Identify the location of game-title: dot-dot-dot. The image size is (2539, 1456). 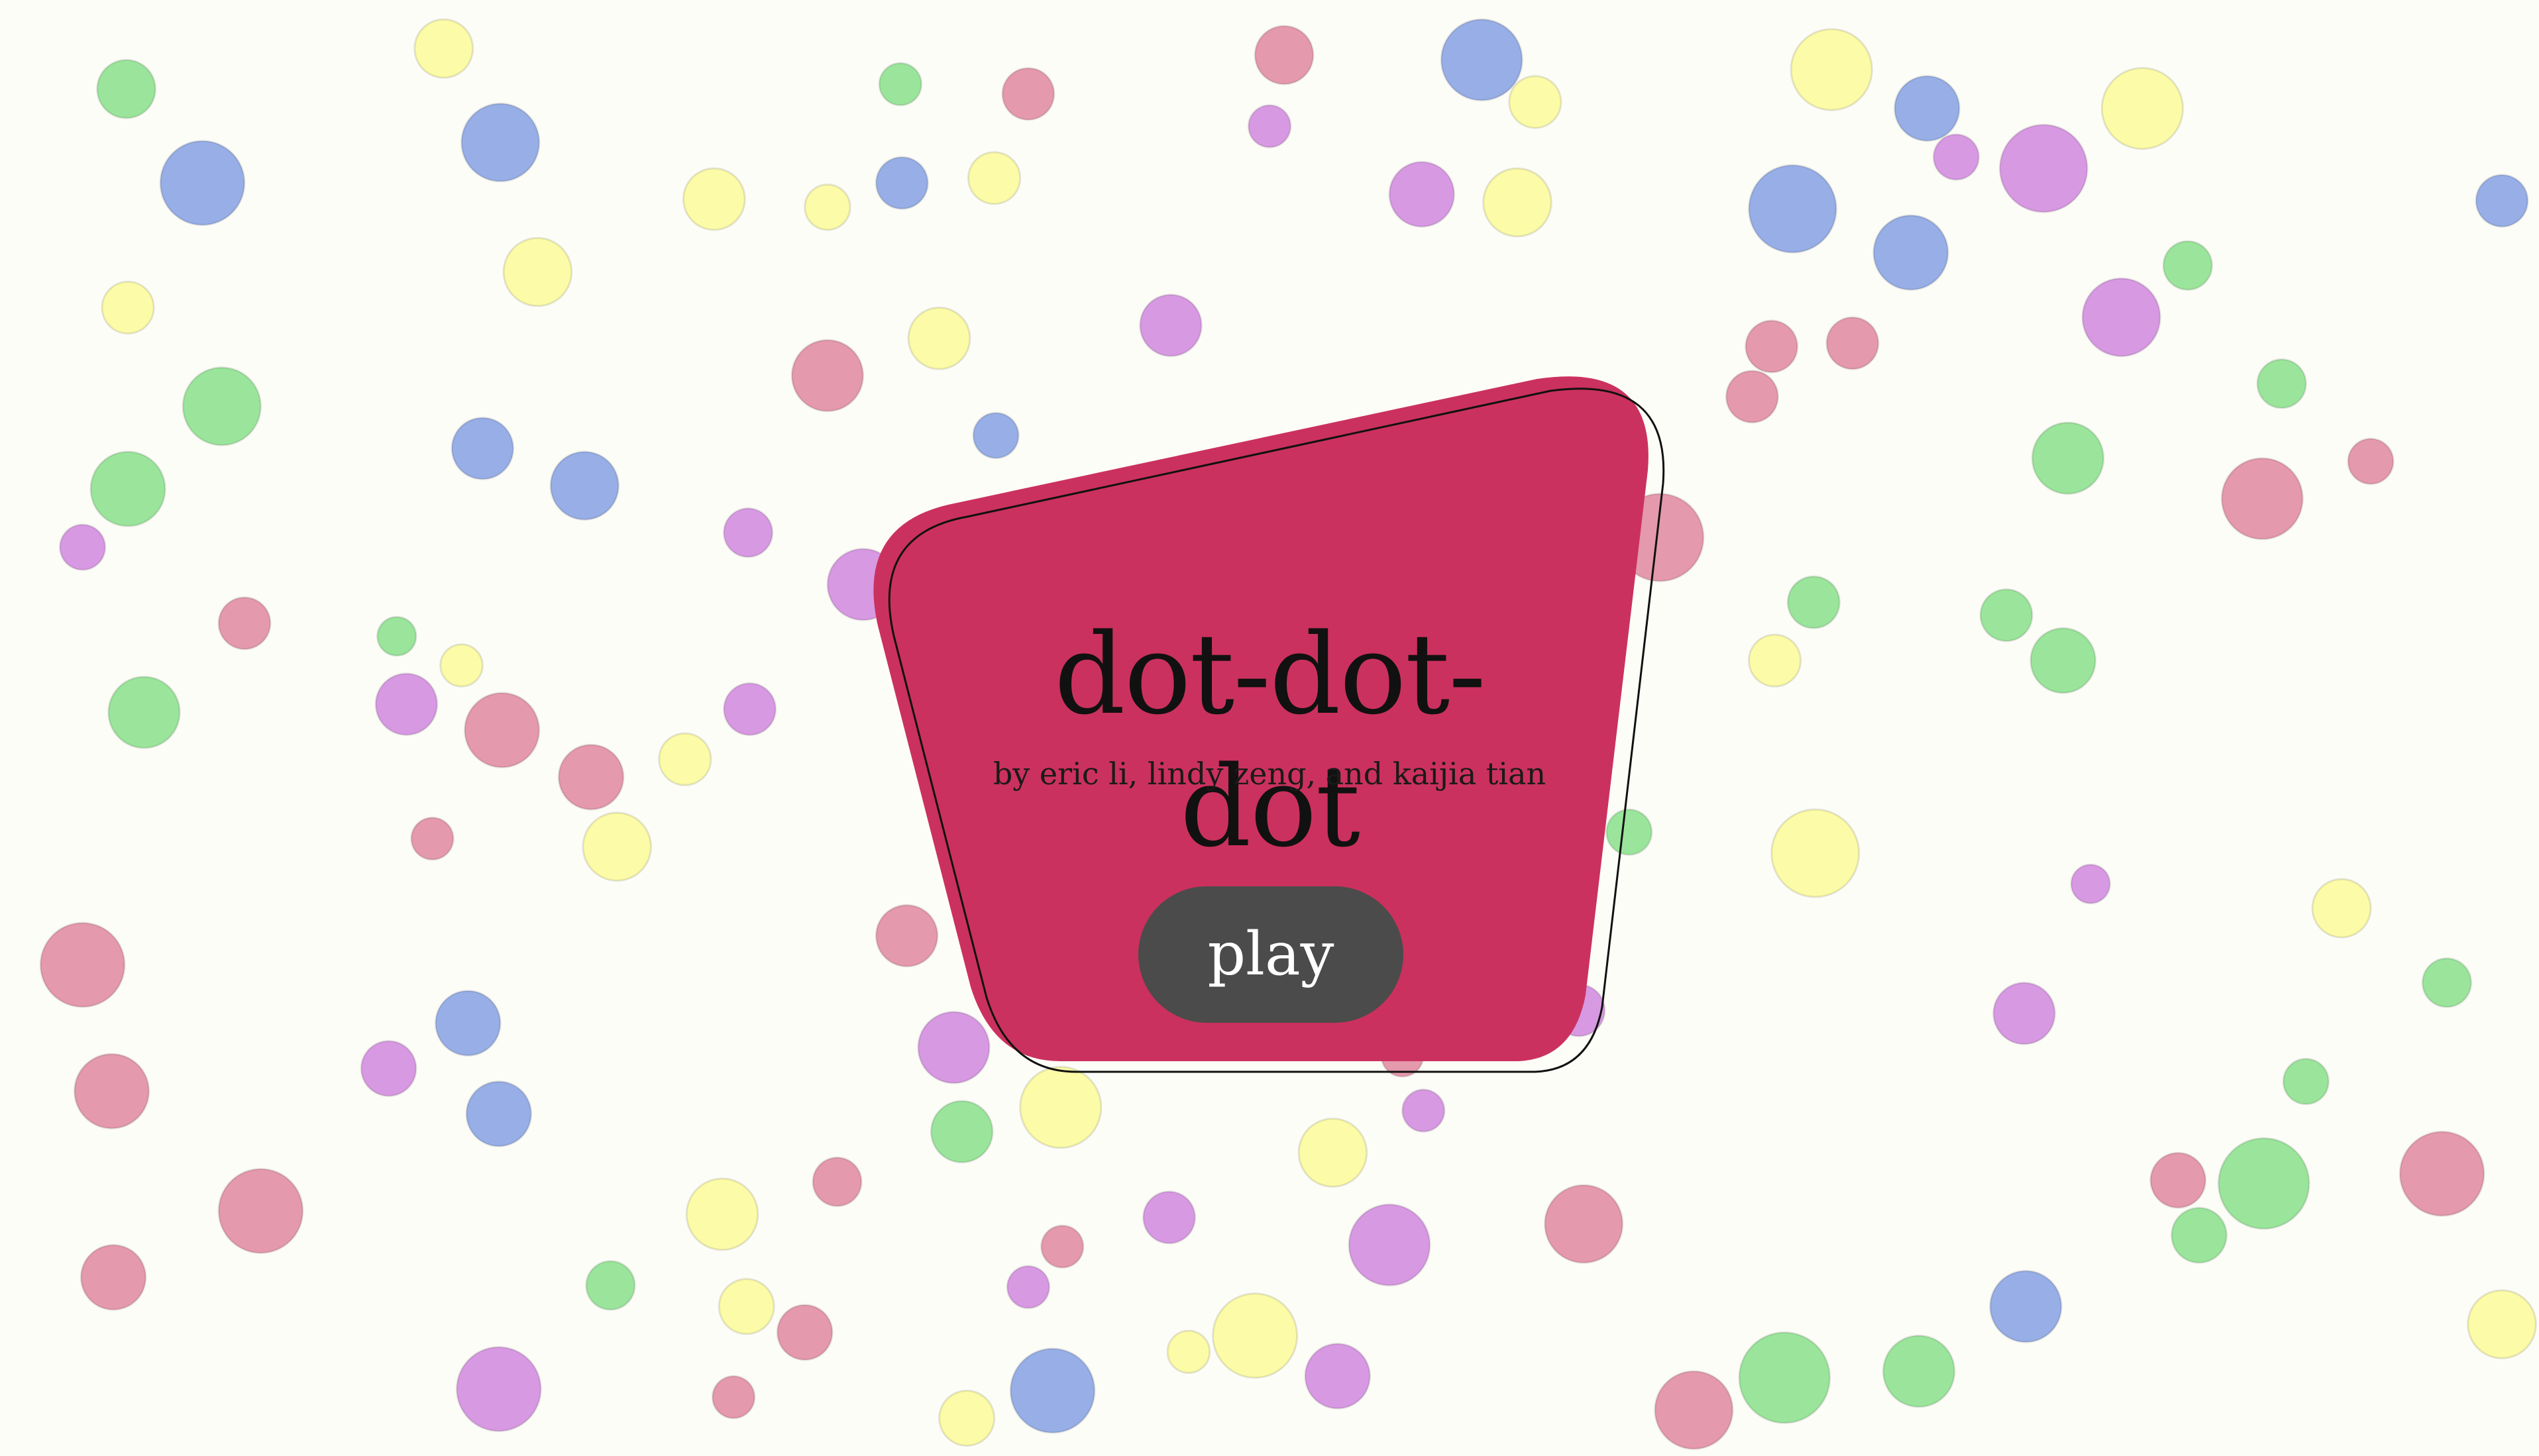
(1270, 740).